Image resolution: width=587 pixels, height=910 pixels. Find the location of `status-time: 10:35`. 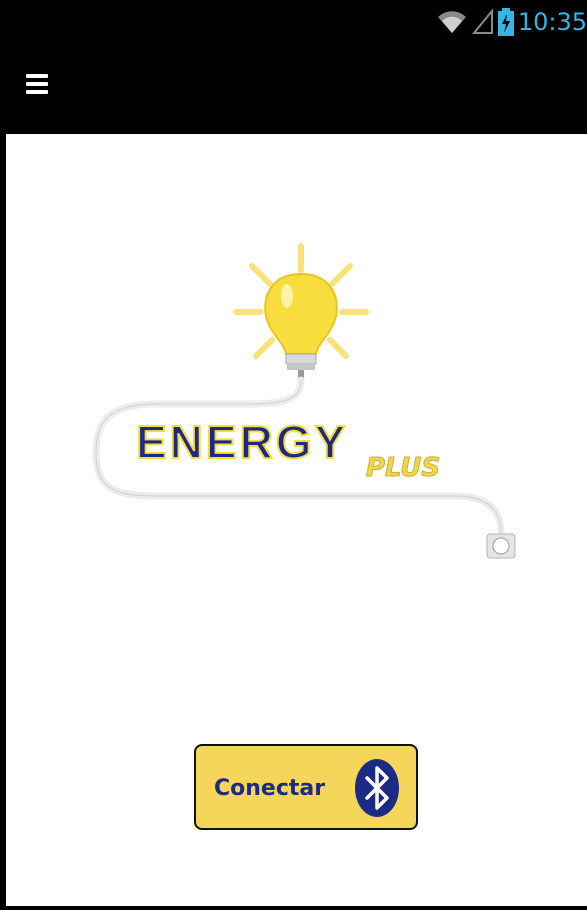

status-time: 10:35 is located at coordinates (552, 22).